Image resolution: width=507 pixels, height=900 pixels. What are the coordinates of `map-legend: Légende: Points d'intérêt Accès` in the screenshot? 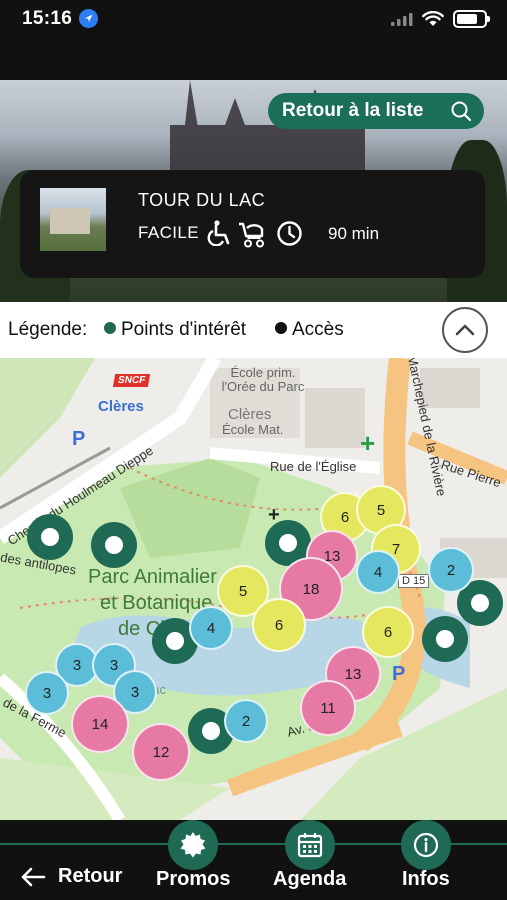 It's located at (253, 330).